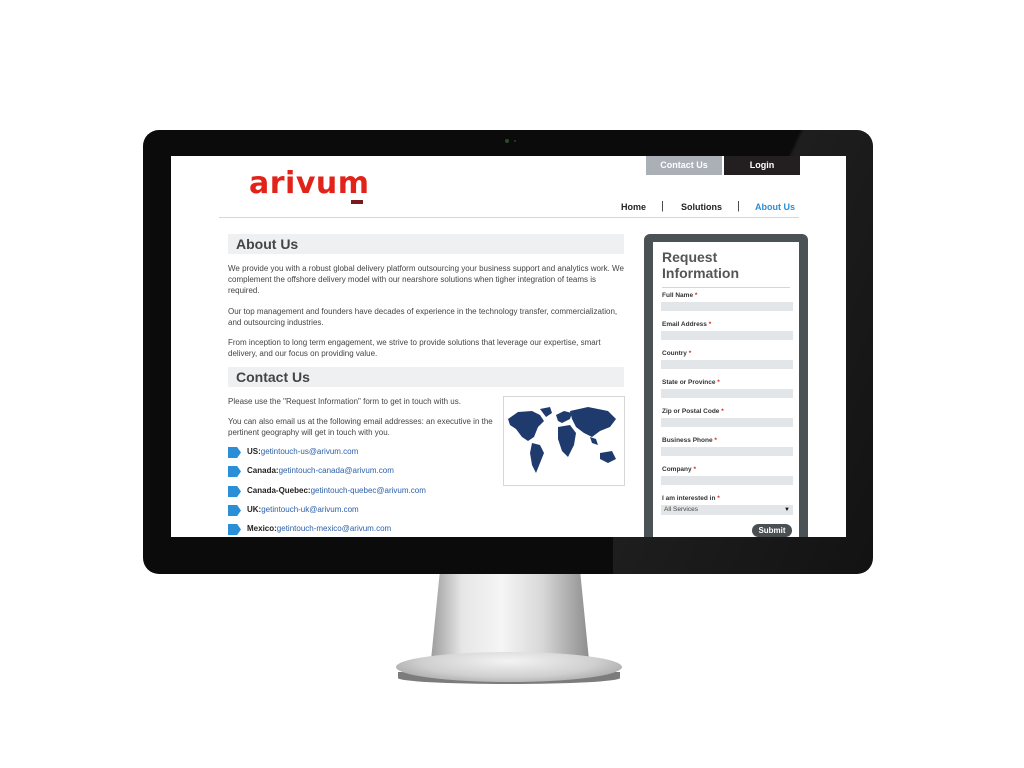  What do you see at coordinates (254, 451) in the screenshot?
I see `region-label: US:` at bounding box center [254, 451].